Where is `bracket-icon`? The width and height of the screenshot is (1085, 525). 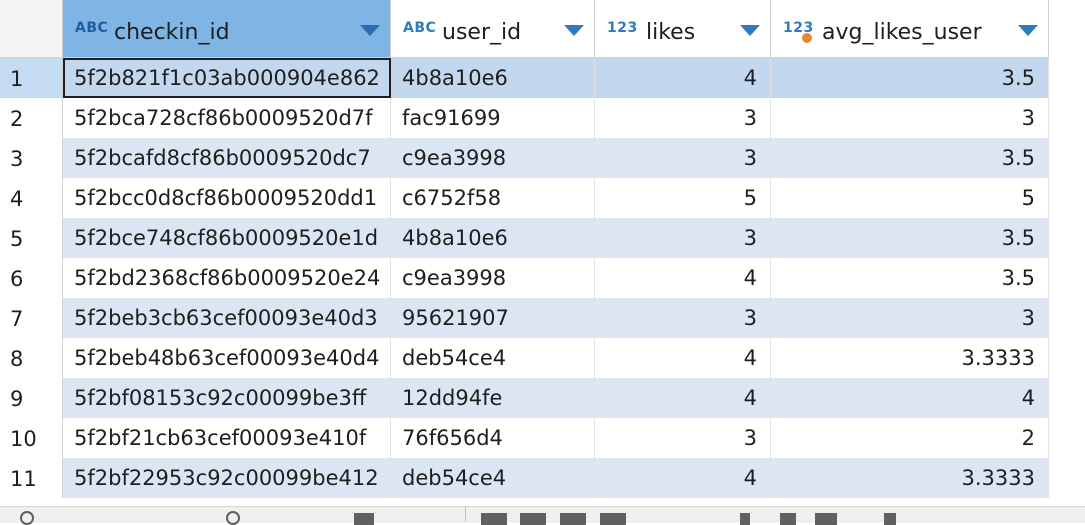 bracket-icon is located at coordinates (826, 519).